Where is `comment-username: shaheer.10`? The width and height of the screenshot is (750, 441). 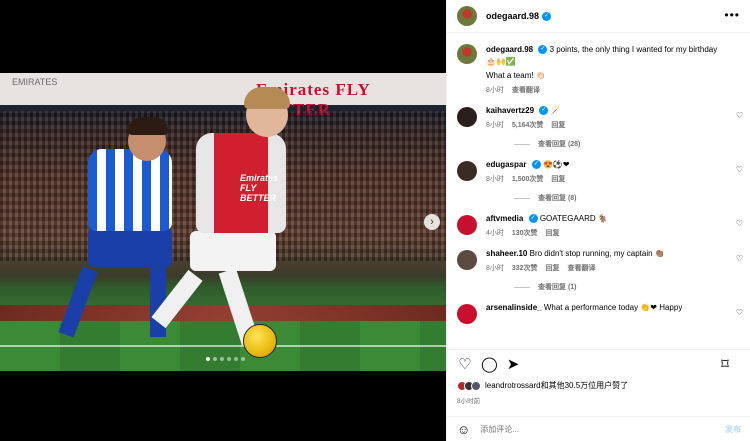
comment-username: shaheer.10 is located at coordinates (506, 253).